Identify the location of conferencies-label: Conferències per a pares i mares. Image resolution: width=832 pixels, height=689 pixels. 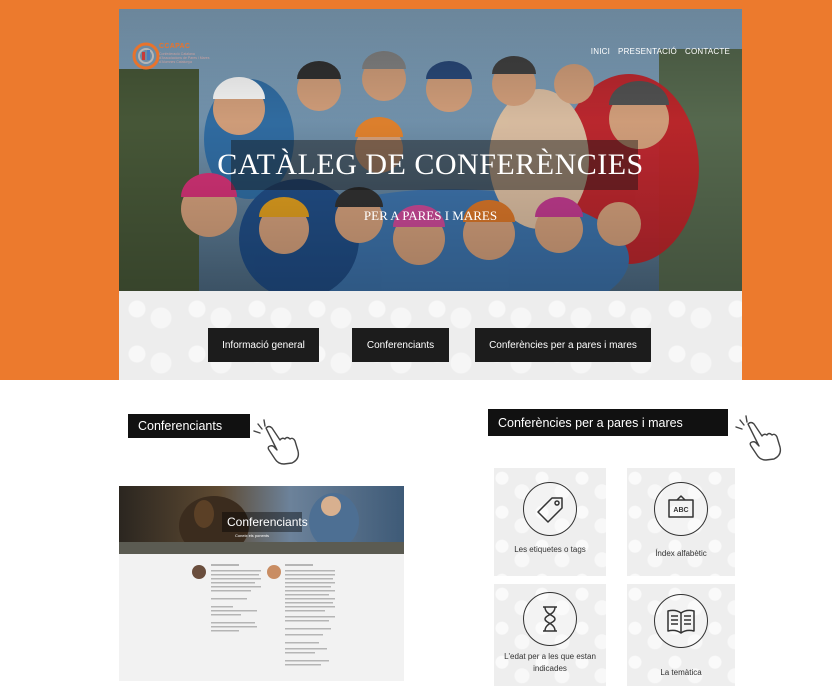
(608, 422).